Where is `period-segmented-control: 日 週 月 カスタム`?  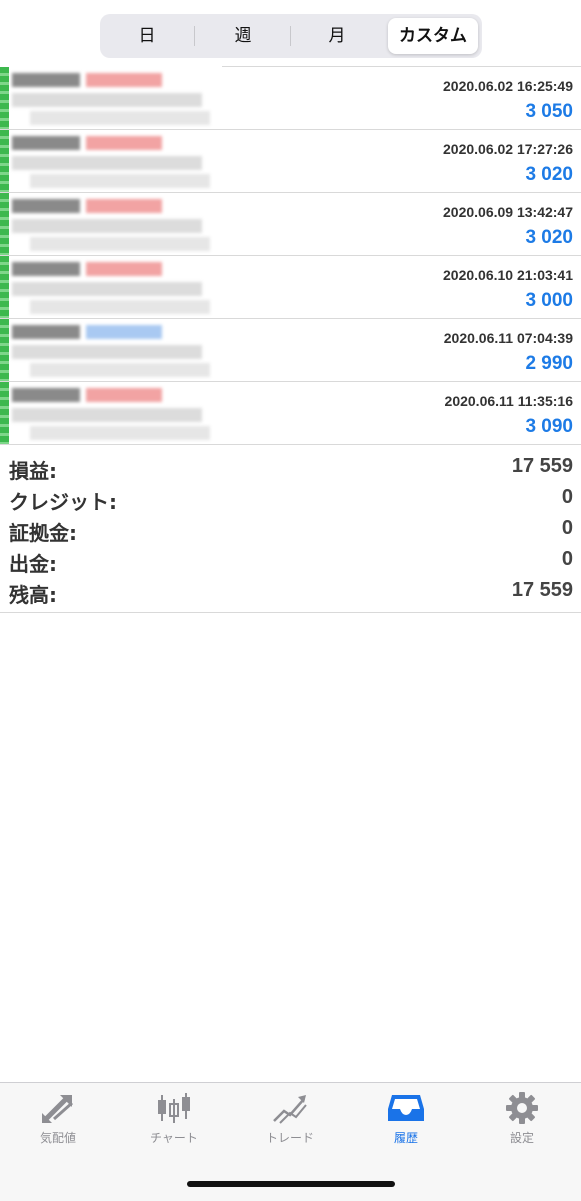
period-segmented-control: 日 週 月 カスタム is located at coordinates (291, 36).